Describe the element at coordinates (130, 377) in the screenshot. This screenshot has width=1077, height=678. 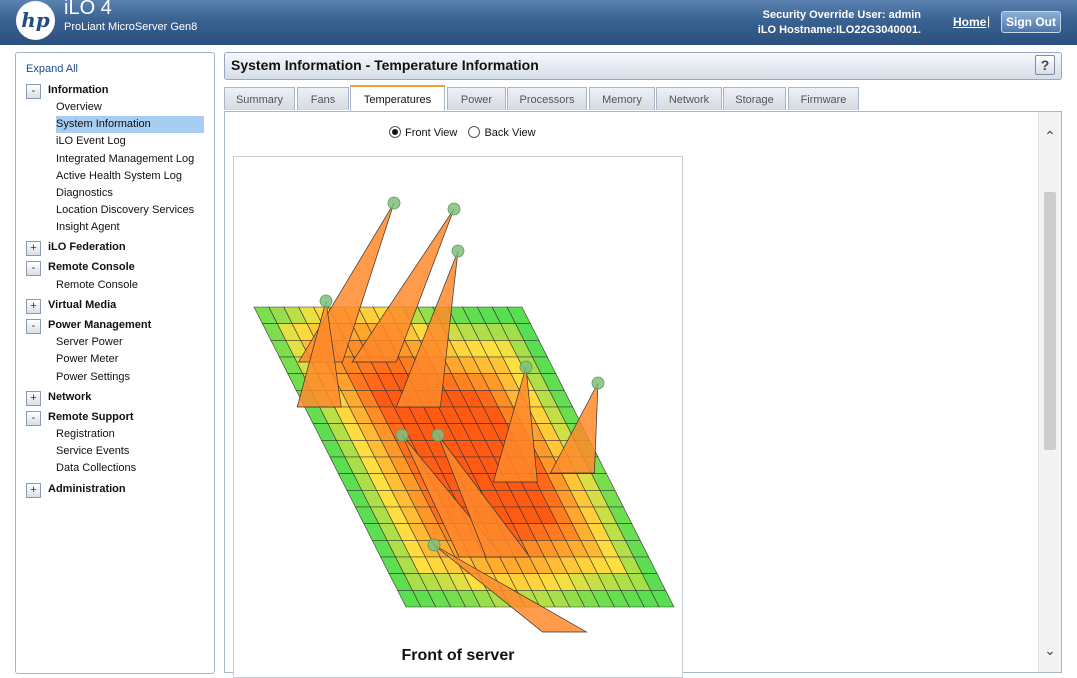
I see `nav-item-power-settings: Power Settings` at that location.